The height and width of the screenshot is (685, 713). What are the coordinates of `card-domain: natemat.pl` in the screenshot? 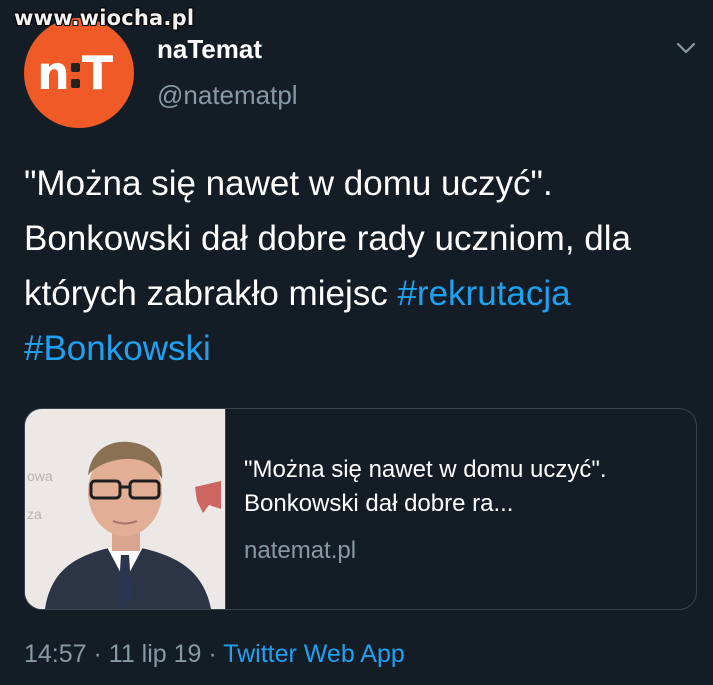 It's located at (300, 550).